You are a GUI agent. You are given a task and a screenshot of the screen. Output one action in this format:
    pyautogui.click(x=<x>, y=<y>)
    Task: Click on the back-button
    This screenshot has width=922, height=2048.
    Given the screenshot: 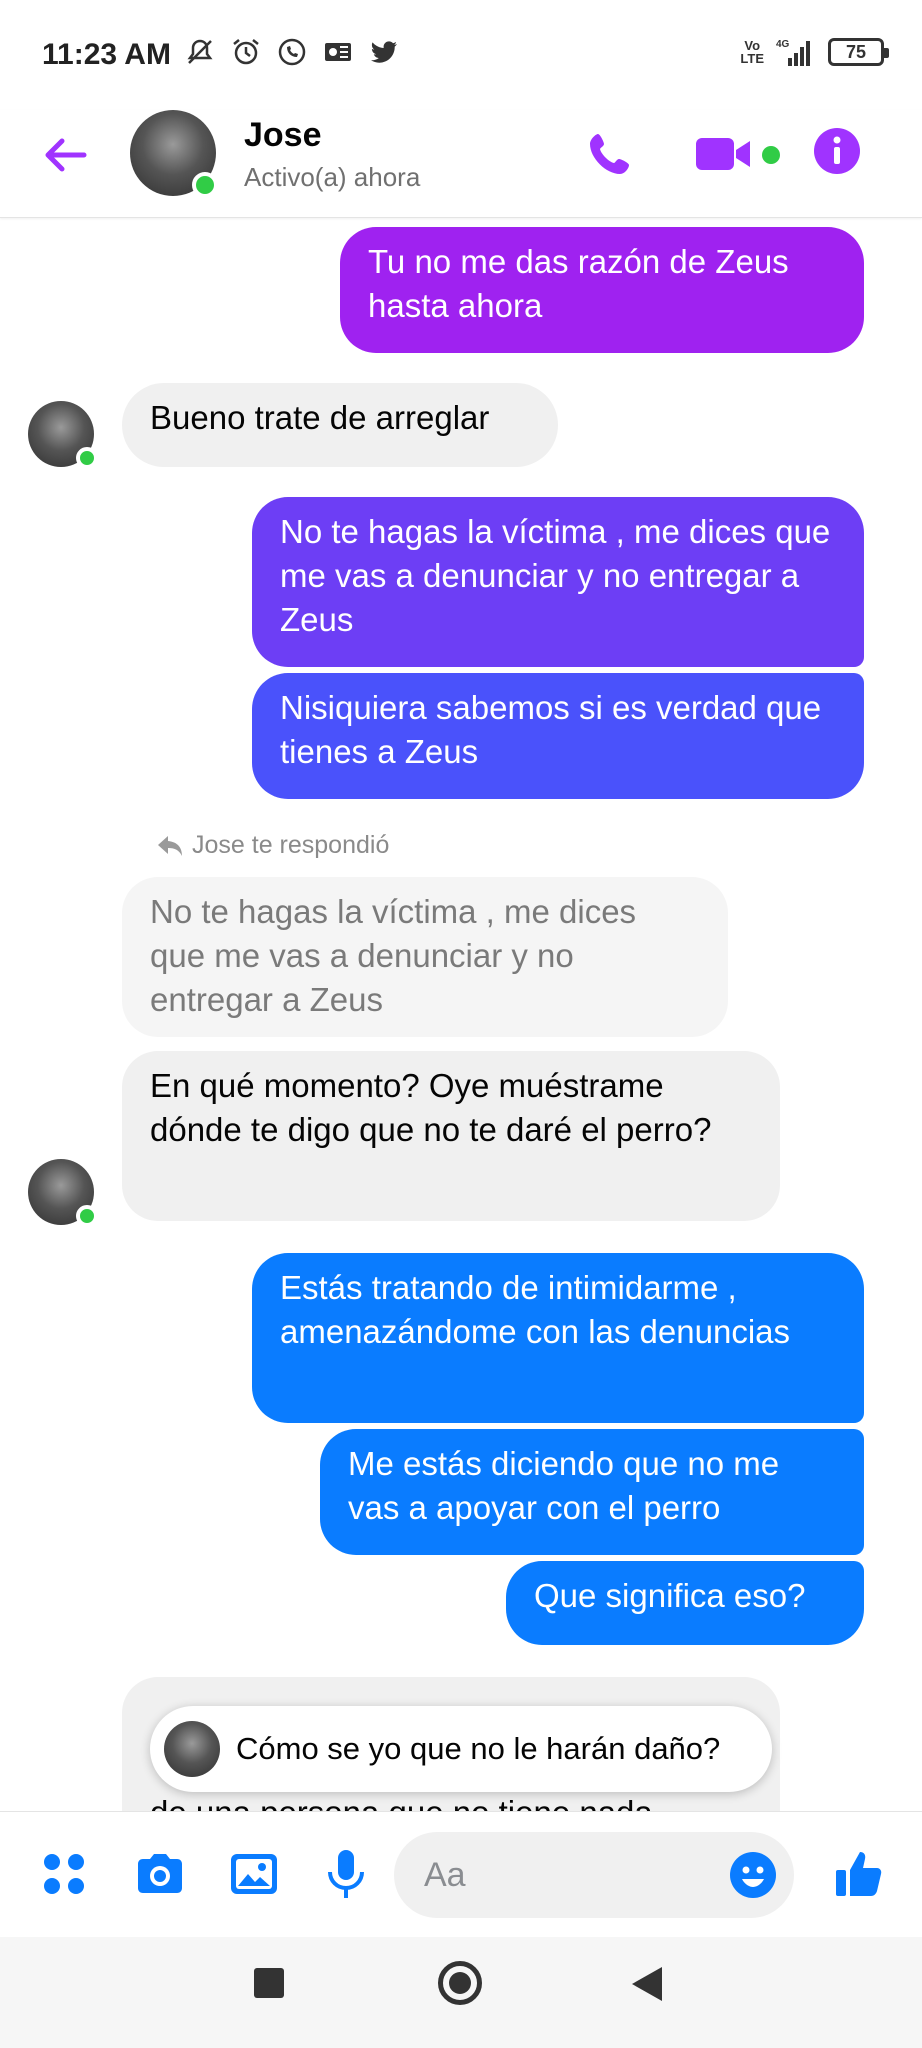 What is the action you would take?
    pyautogui.click(x=647, y=1984)
    